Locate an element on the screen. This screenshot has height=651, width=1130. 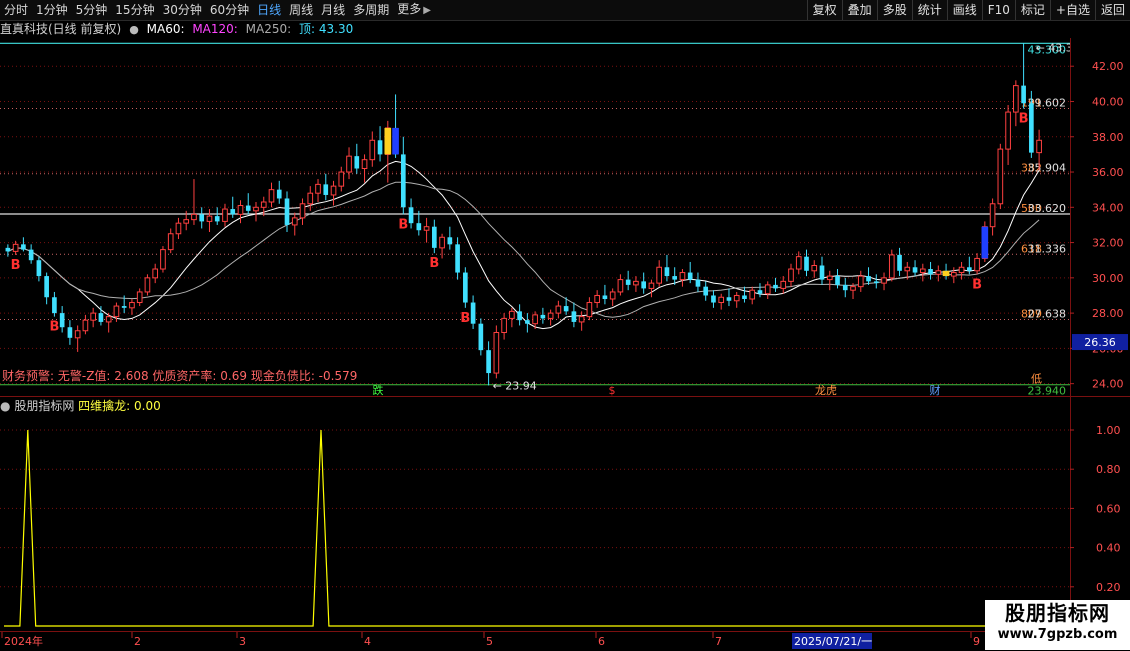
axis-tick-label: 40.00 is located at coordinates (1108, 101).